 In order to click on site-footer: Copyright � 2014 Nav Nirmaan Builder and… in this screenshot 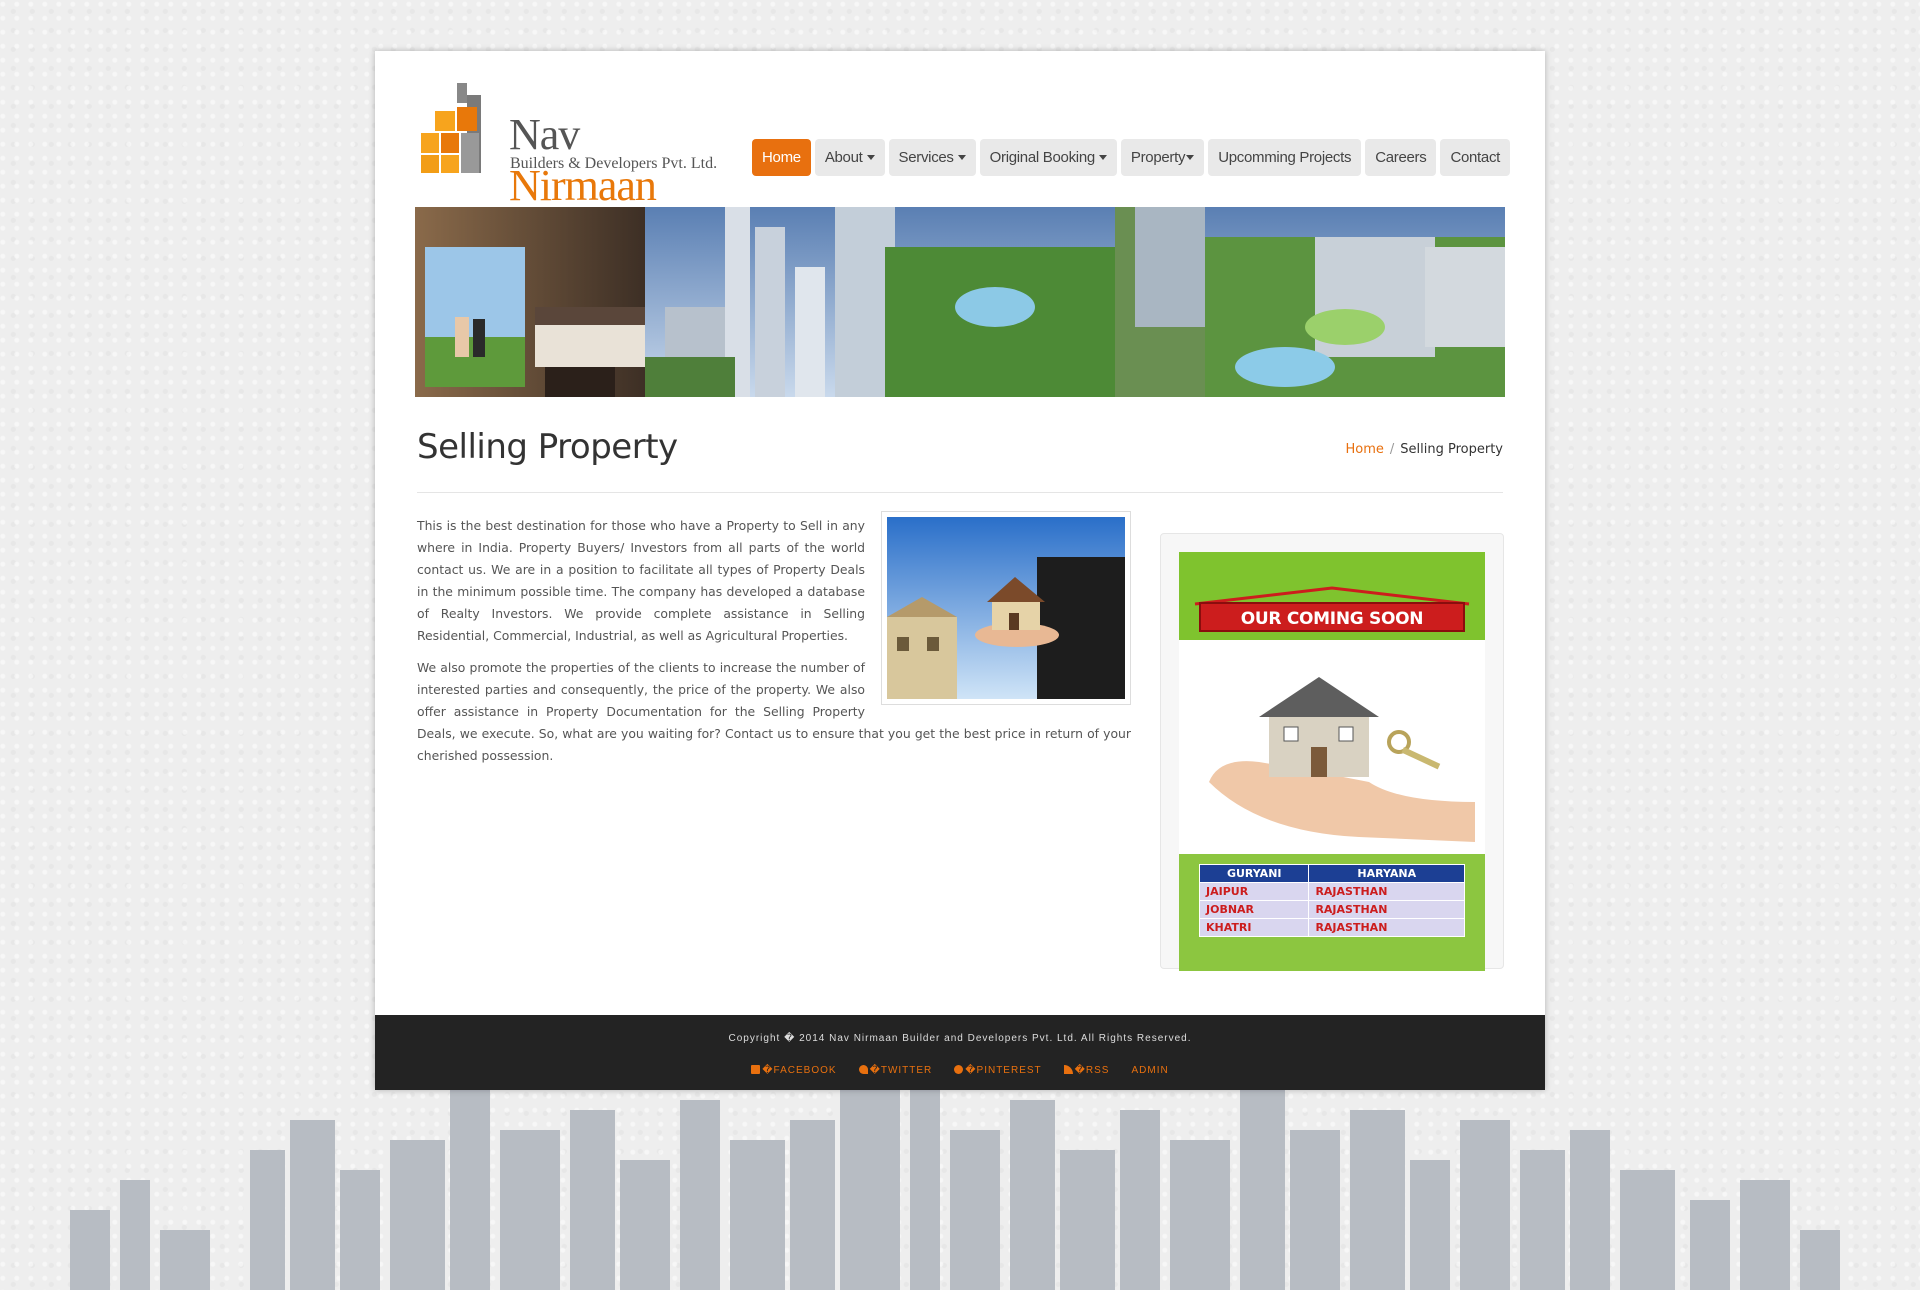, I will do `click(960, 1052)`.